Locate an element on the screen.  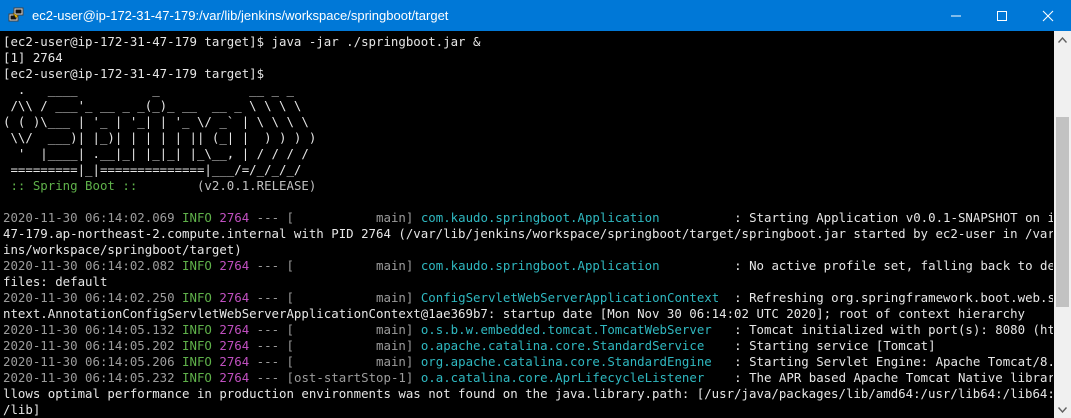
log-logger: o.a.catalina.core.AprLifecycleListener is located at coordinates (573, 377).